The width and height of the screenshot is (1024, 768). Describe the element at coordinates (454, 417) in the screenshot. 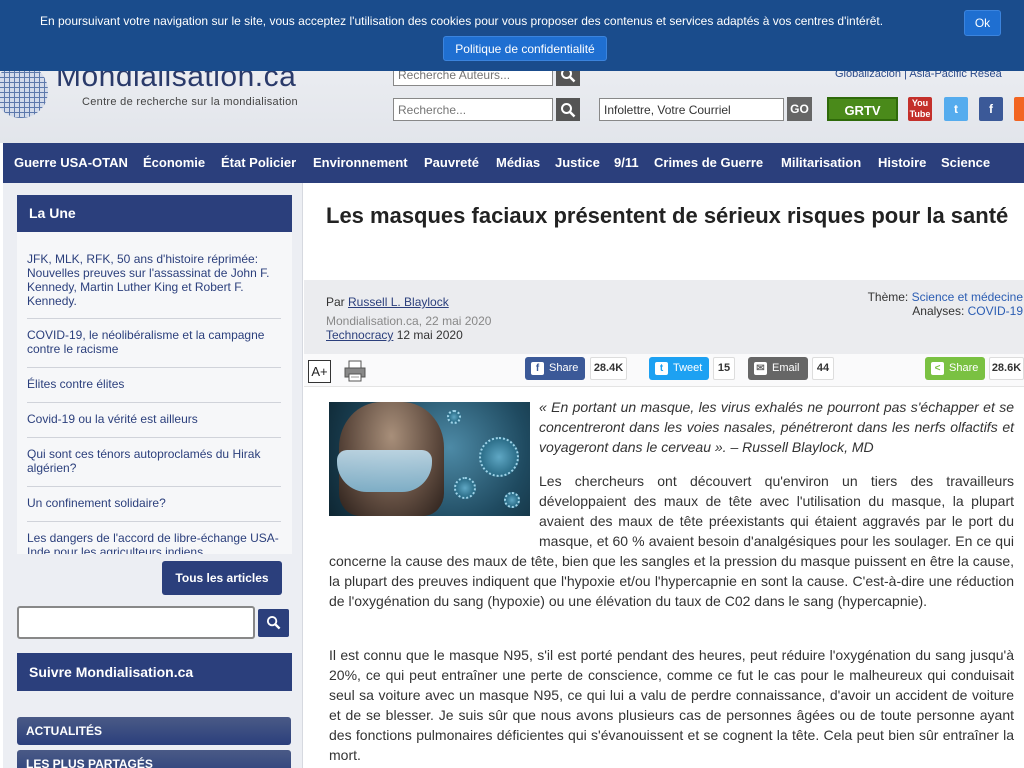

I see `virus-shape` at that location.